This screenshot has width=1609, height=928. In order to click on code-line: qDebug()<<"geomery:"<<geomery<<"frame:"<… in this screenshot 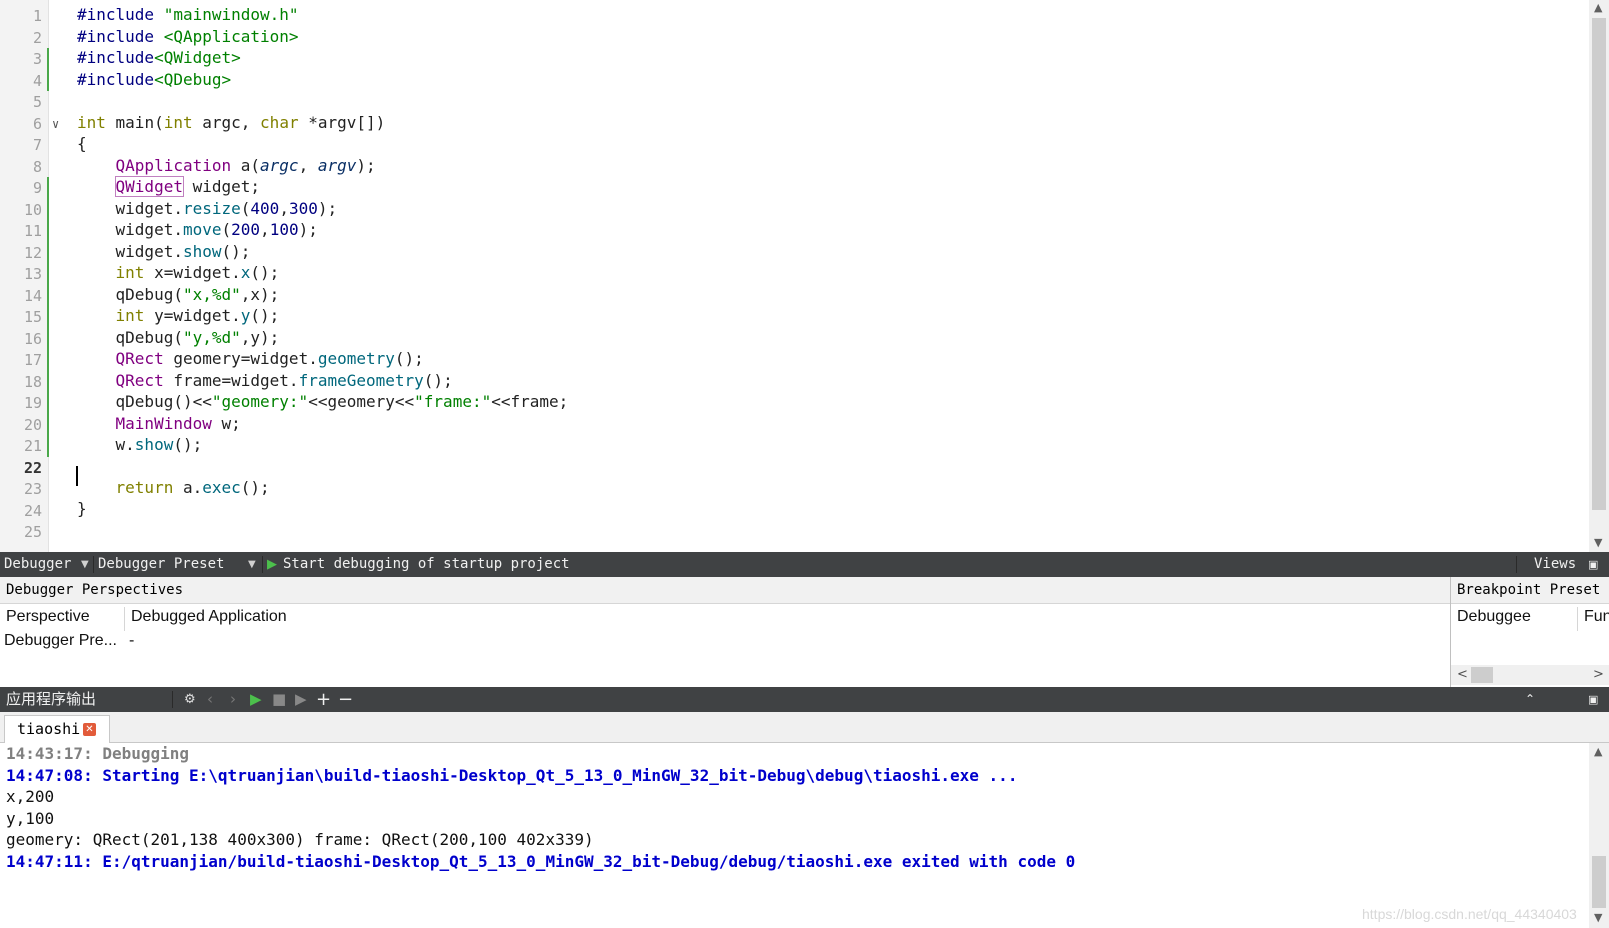, I will do `click(342, 401)`.